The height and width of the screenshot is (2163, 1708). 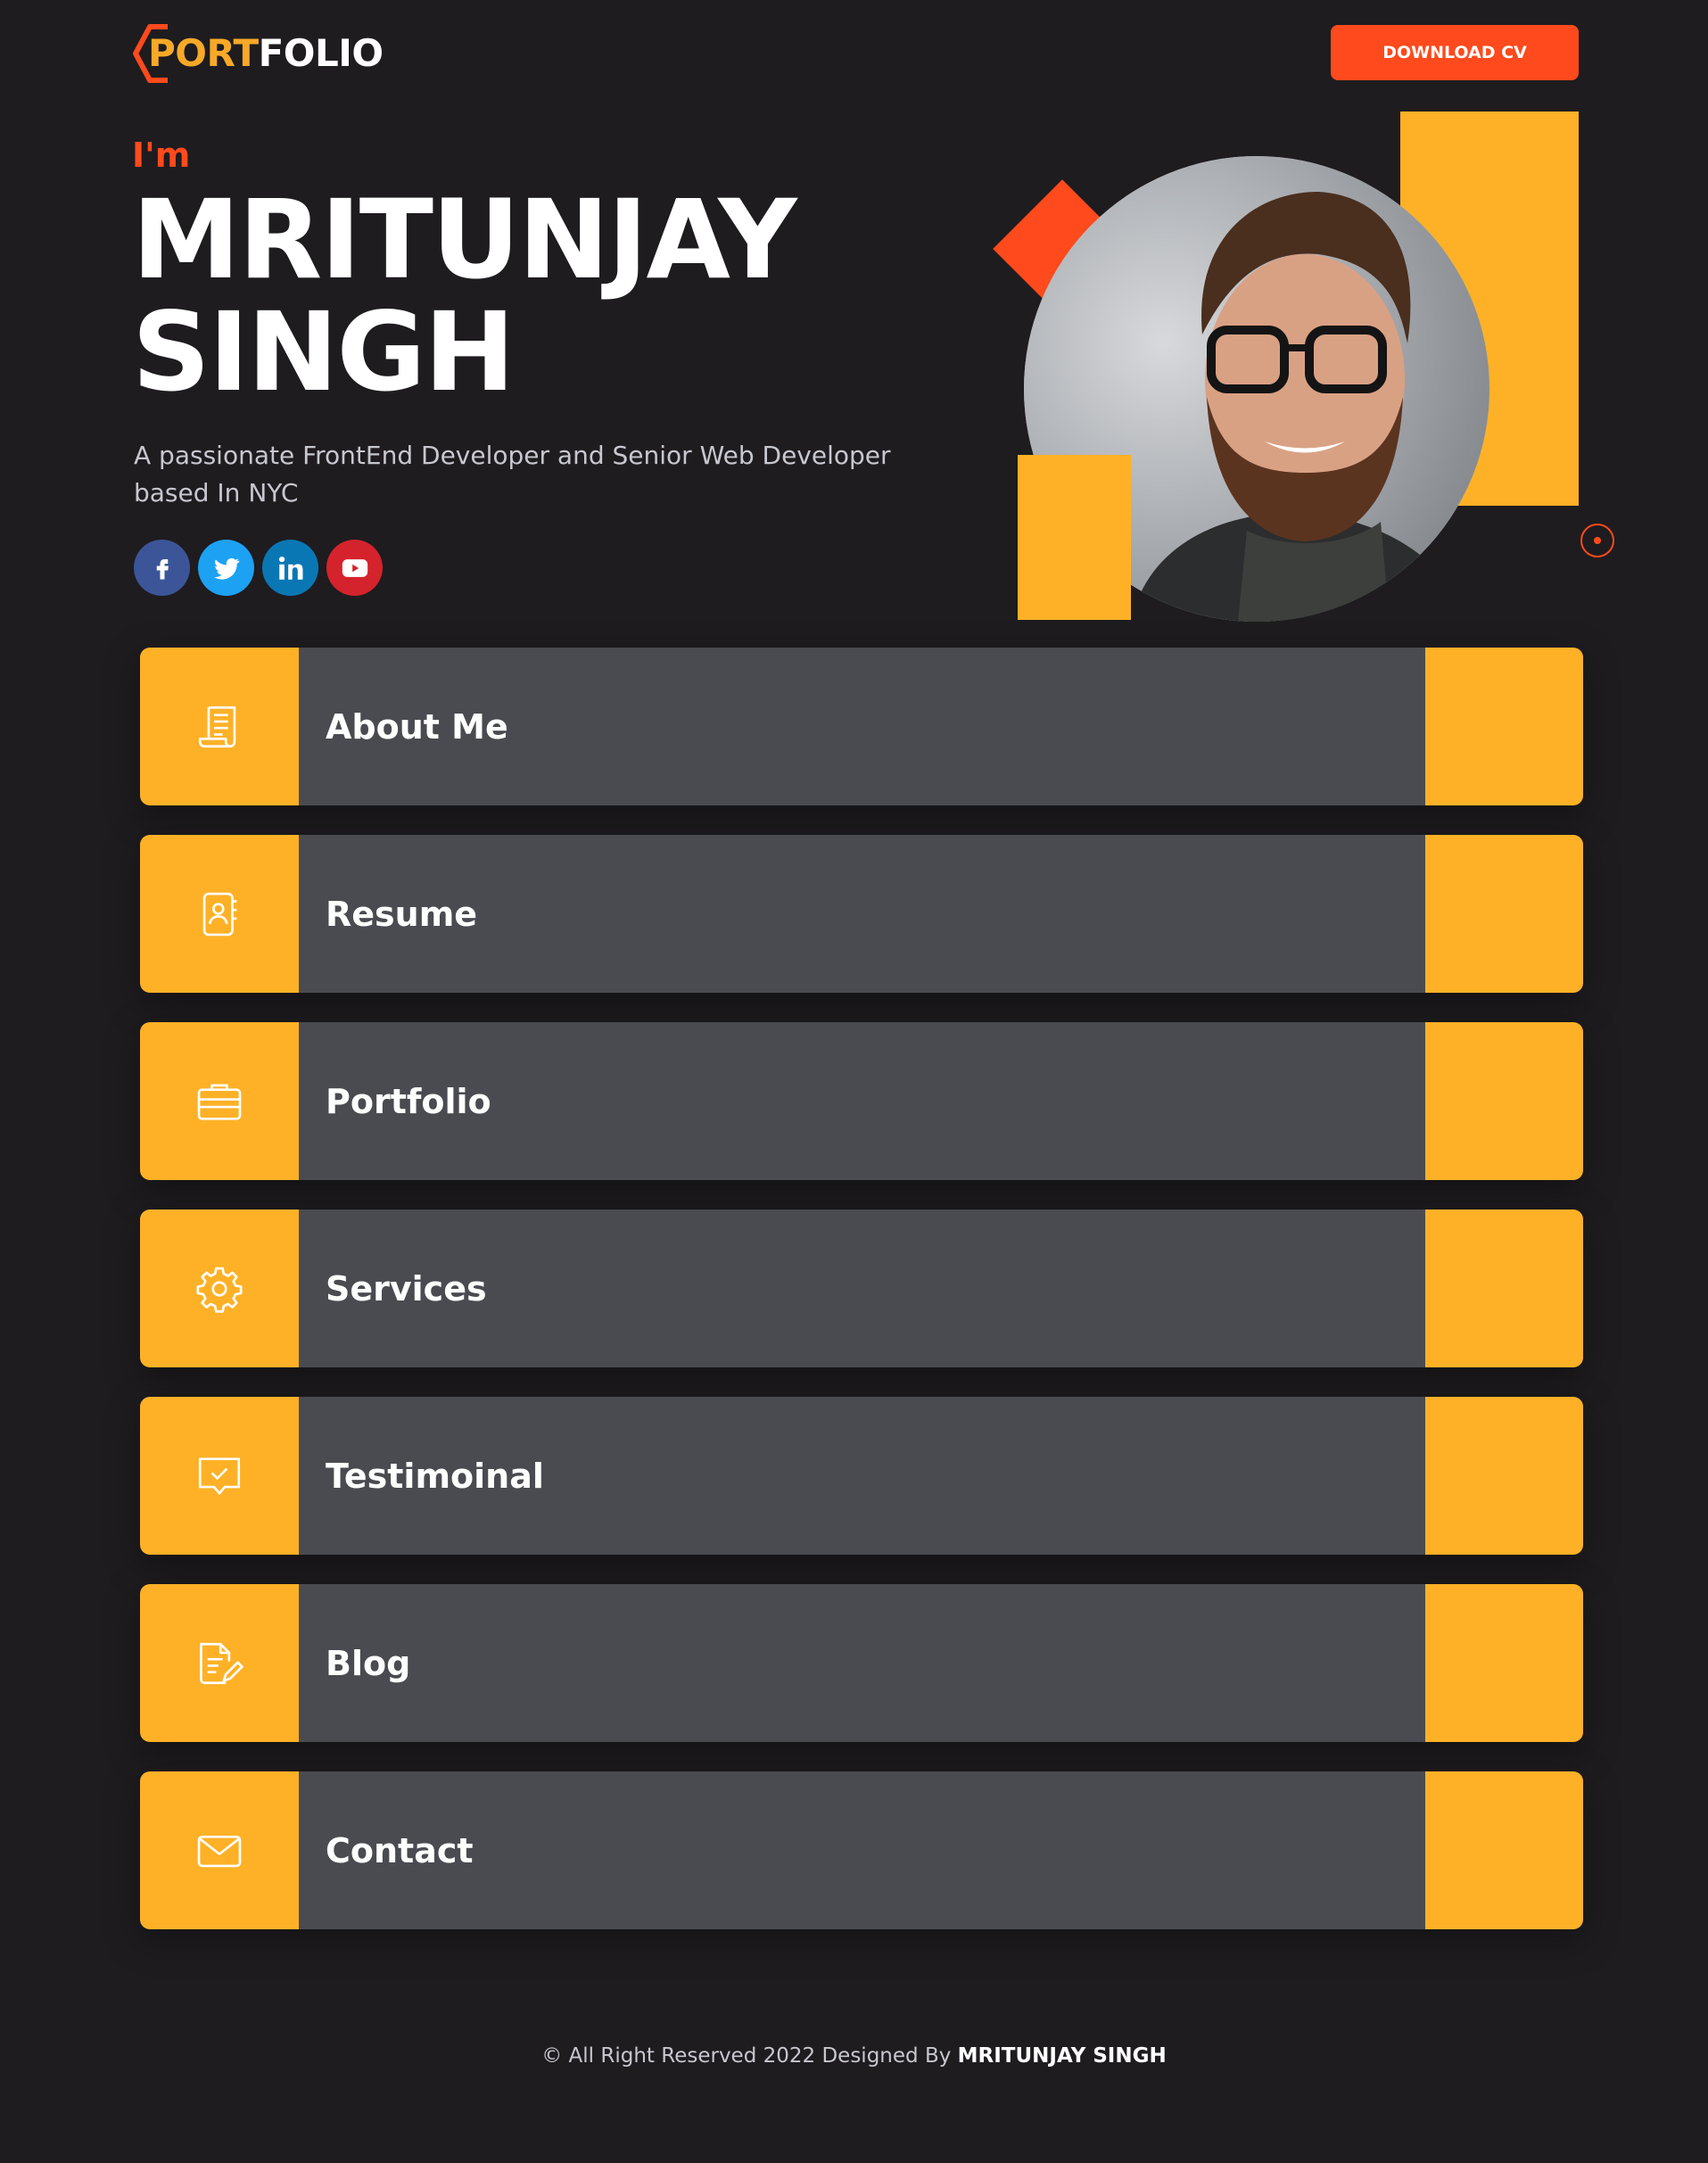 I want to click on facebook-icon, so click(x=162, y=568).